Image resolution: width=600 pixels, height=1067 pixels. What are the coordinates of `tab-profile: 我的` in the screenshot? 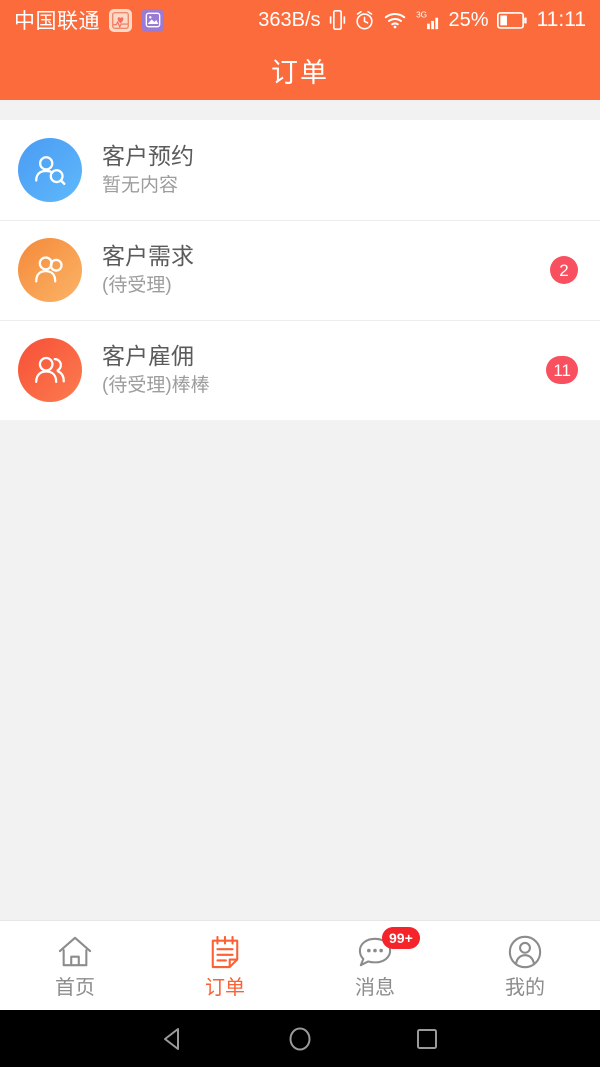 It's located at (525, 965).